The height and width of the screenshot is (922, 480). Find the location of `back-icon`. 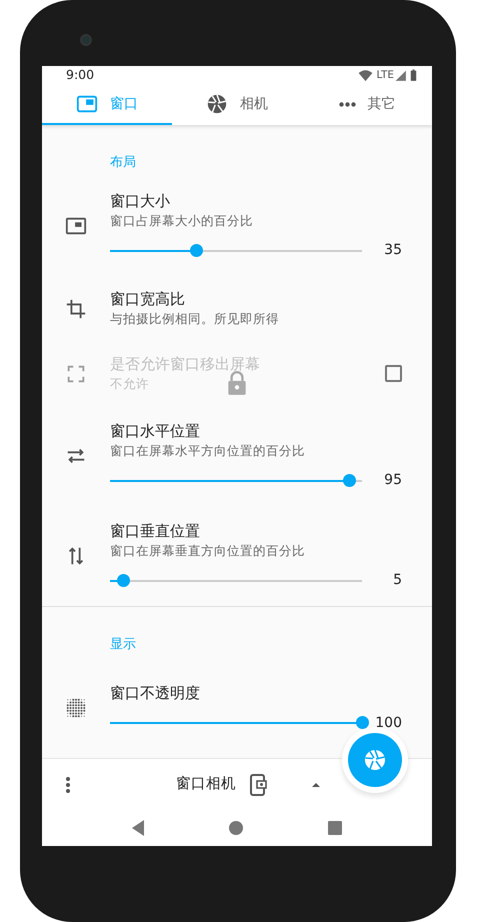

back-icon is located at coordinates (138, 828).